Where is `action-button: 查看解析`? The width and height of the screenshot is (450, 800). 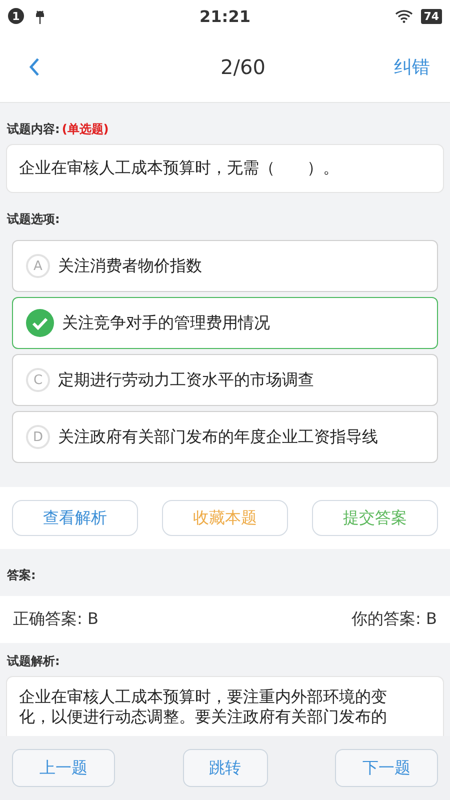
action-button: 查看解析 is located at coordinates (75, 518).